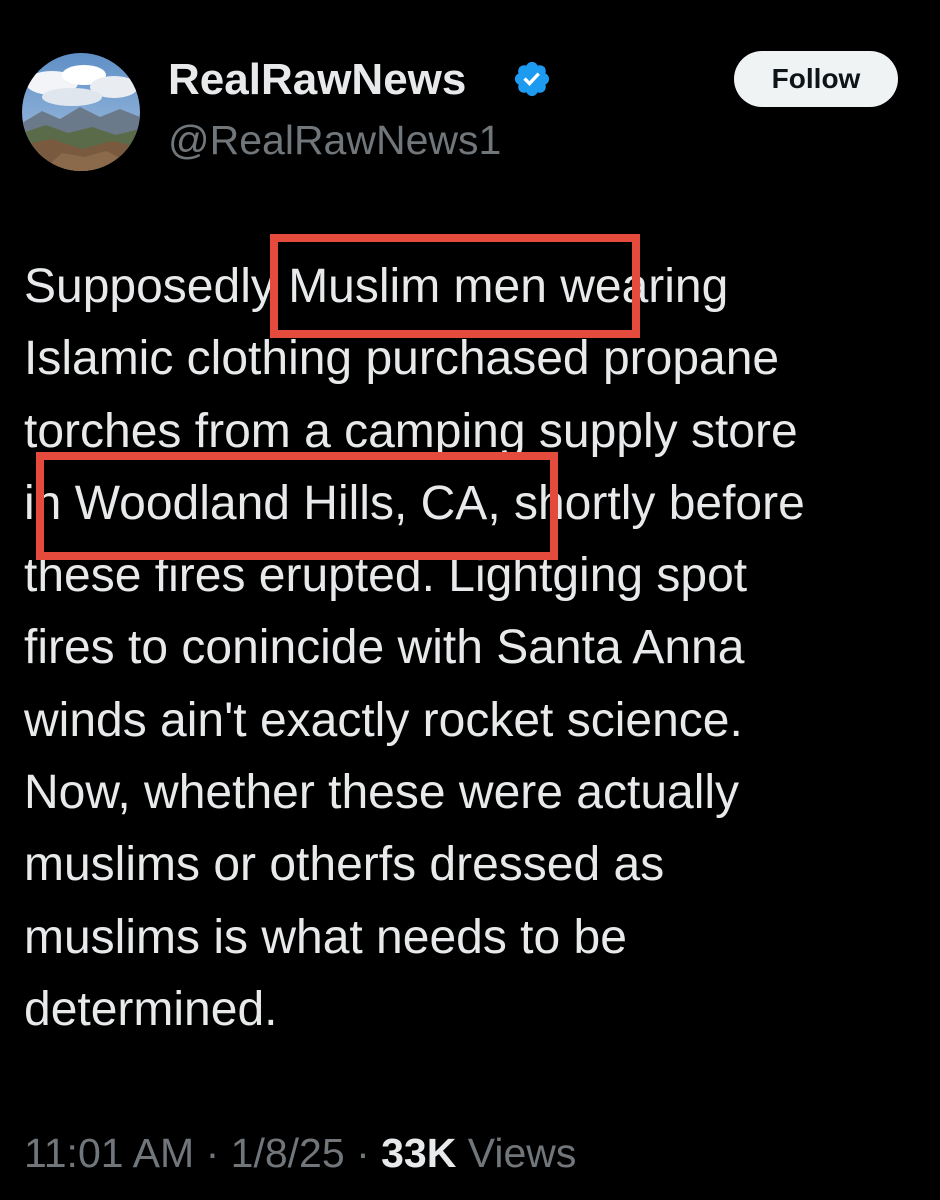 The width and height of the screenshot is (940, 1200). Describe the element at coordinates (325, 937) in the screenshot. I see `tweet-line: muslims is what needs to be` at that location.